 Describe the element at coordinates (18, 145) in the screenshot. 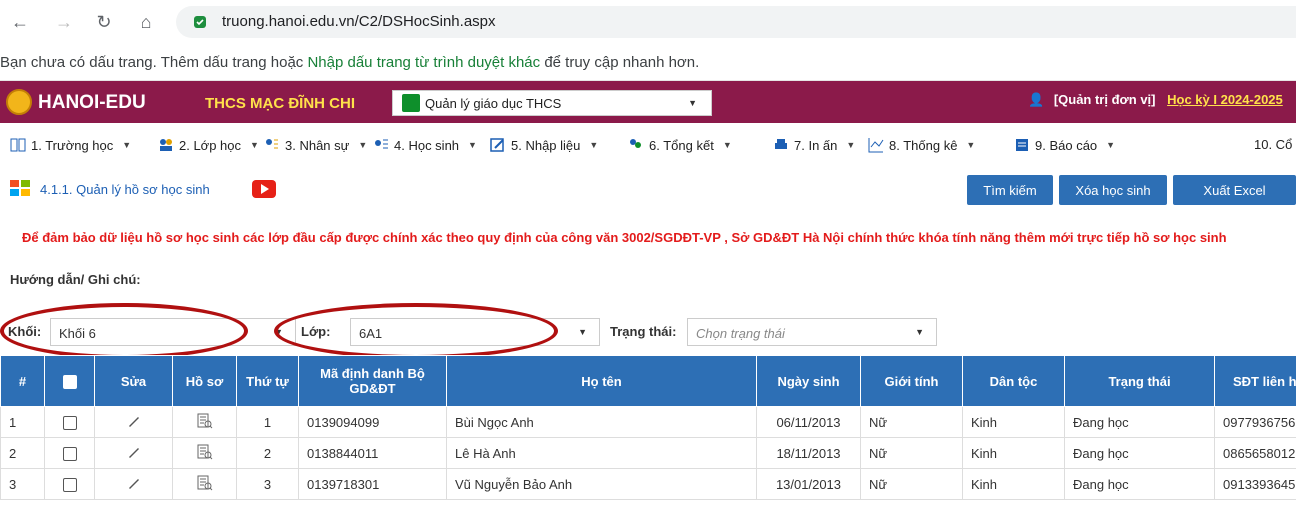

I see `school-grid-icon` at that location.